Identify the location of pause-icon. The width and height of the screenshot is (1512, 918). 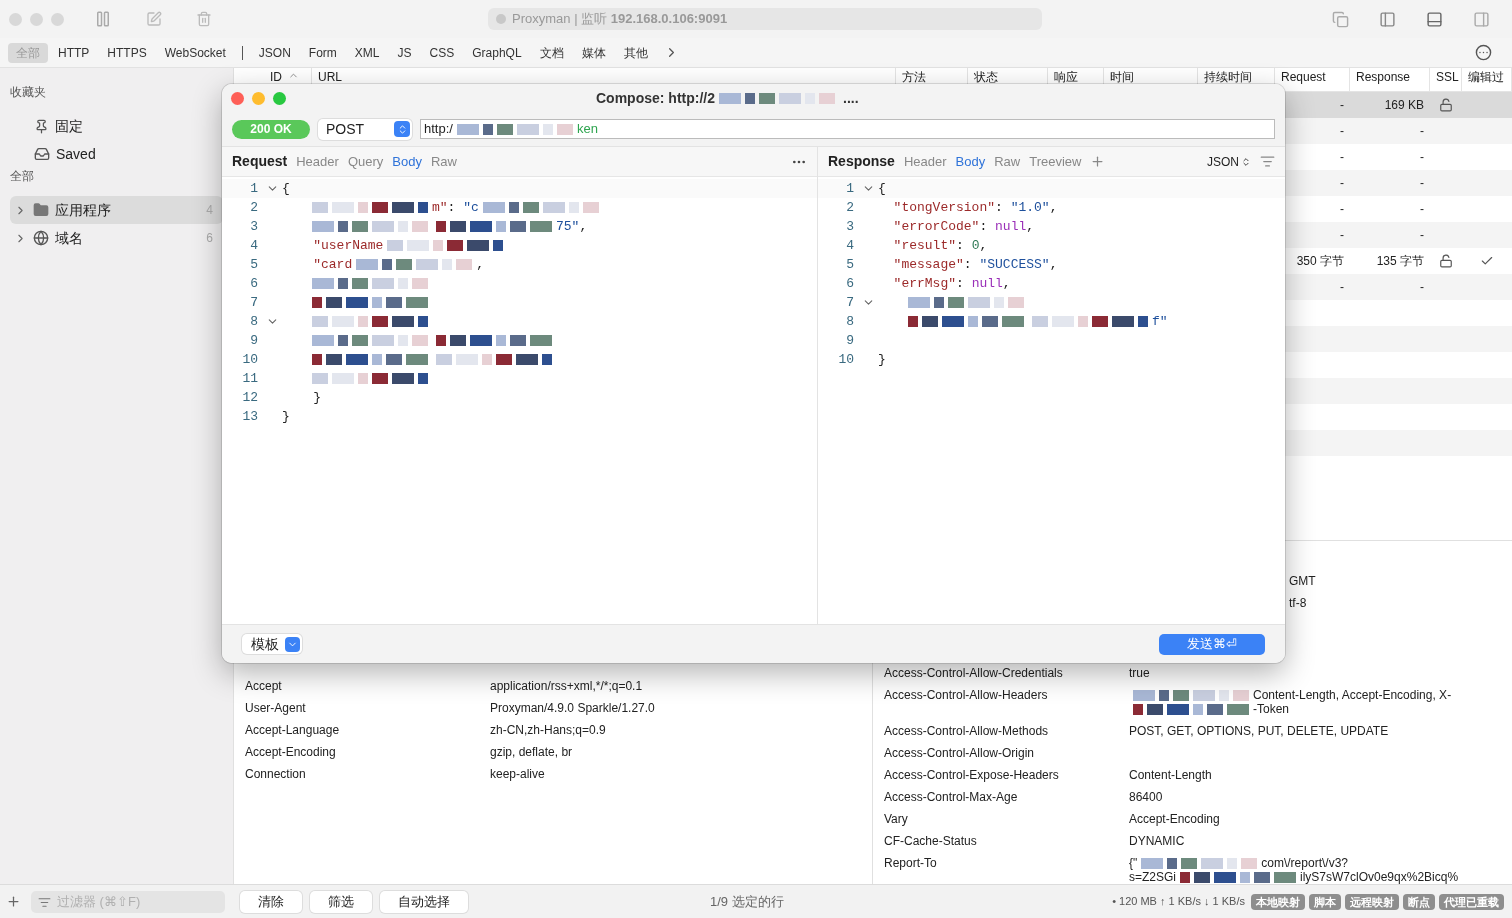
(103, 19).